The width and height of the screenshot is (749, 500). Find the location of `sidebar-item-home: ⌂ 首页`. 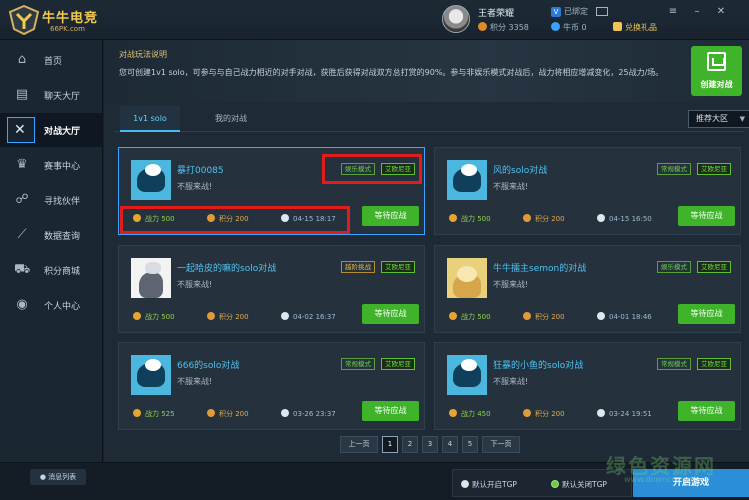

sidebar-item-home: ⌂ 首页 is located at coordinates (51, 60).